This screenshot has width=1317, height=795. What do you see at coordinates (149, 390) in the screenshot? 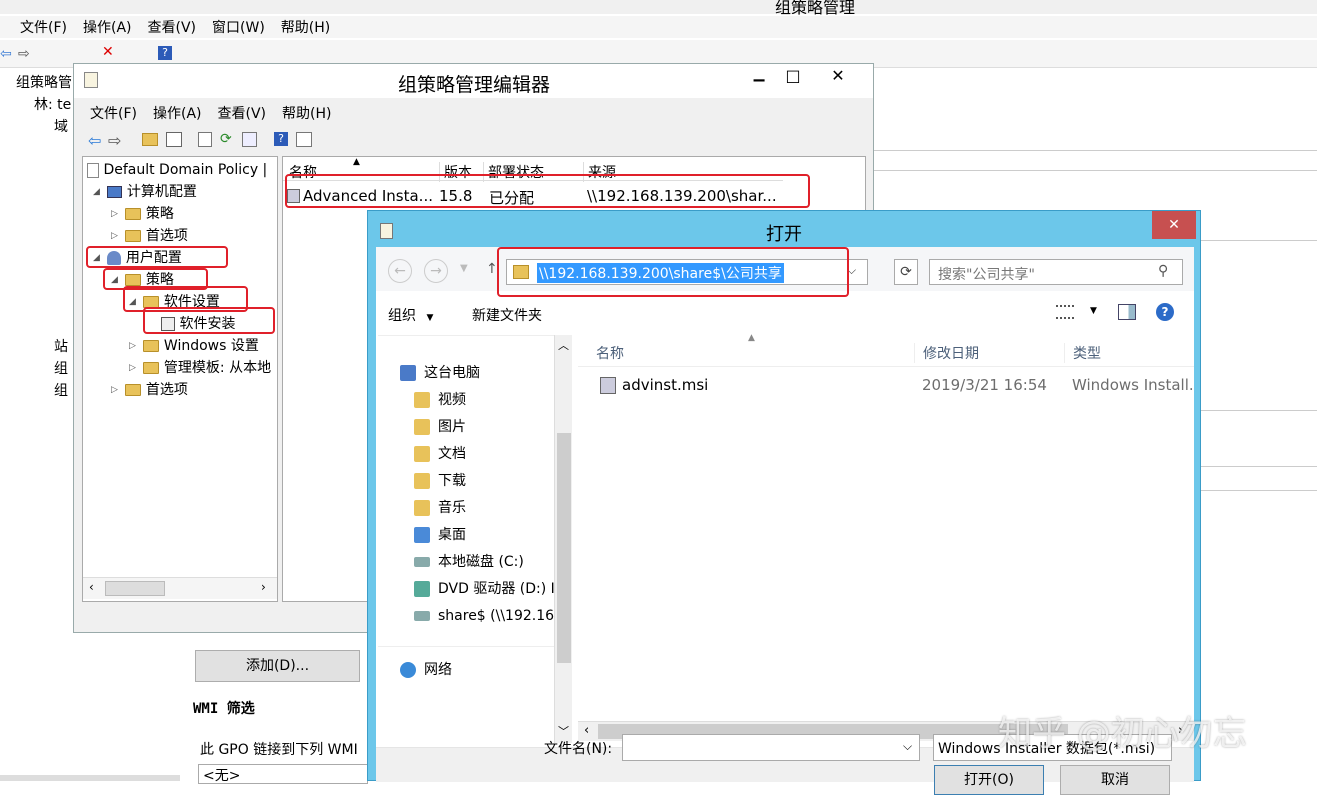
I see `tree-preferences-2: ▷ 首选项` at bounding box center [149, 390].